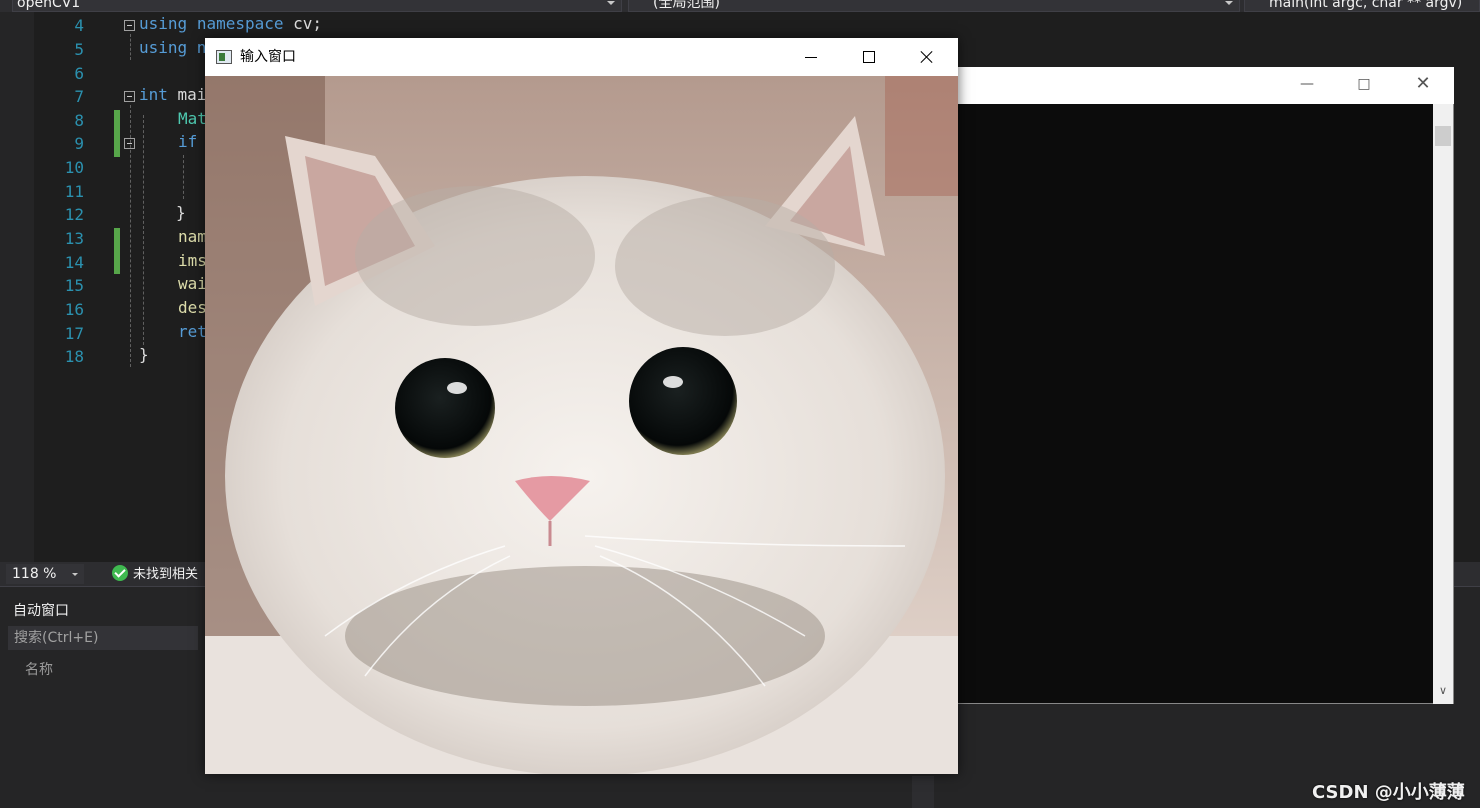 The height and width of the screenshot is (808, 1480). I want to click on code-line-4: using namespace cv;, so click(230, 23).